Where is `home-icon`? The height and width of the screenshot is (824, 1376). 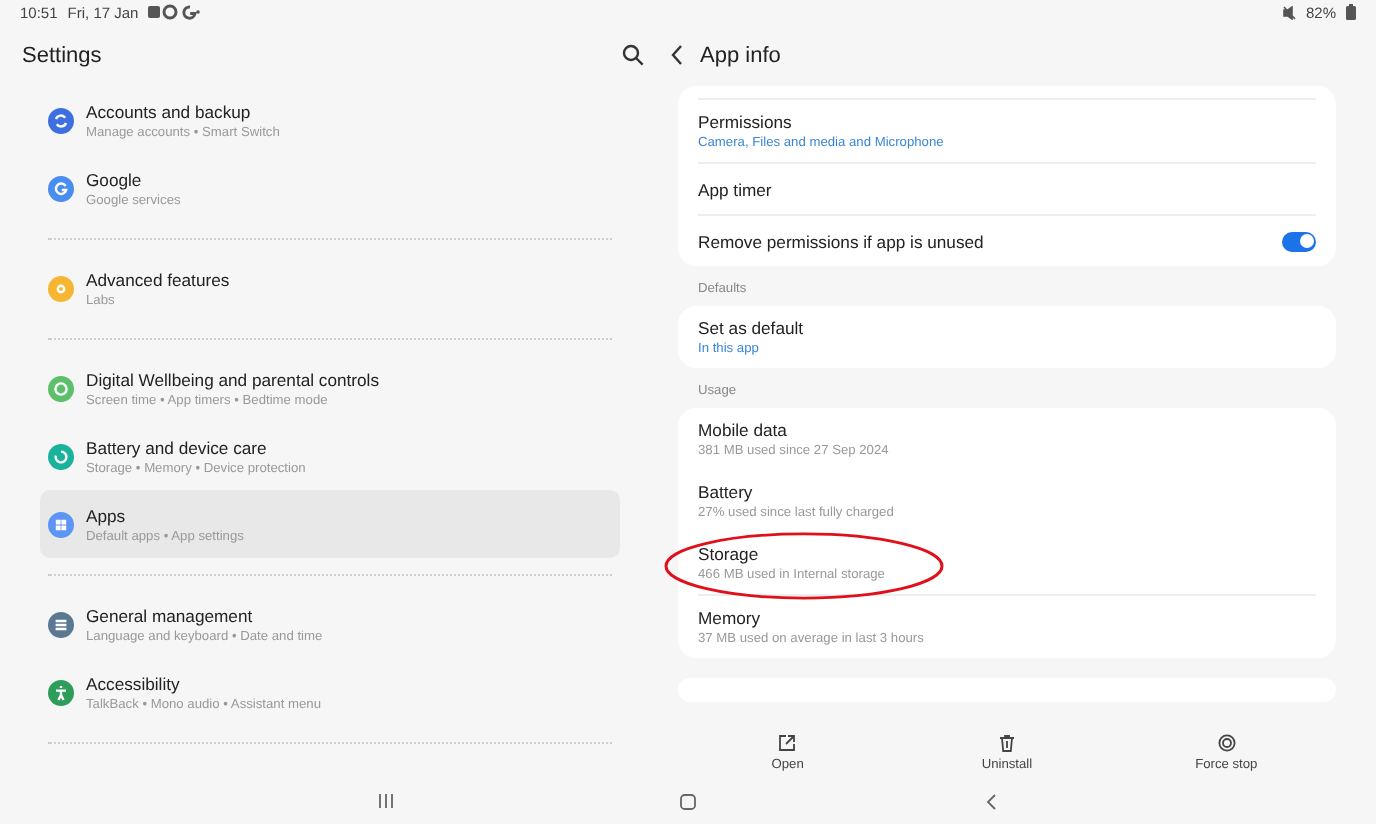
home-icon is located at coordinates (688, 802).